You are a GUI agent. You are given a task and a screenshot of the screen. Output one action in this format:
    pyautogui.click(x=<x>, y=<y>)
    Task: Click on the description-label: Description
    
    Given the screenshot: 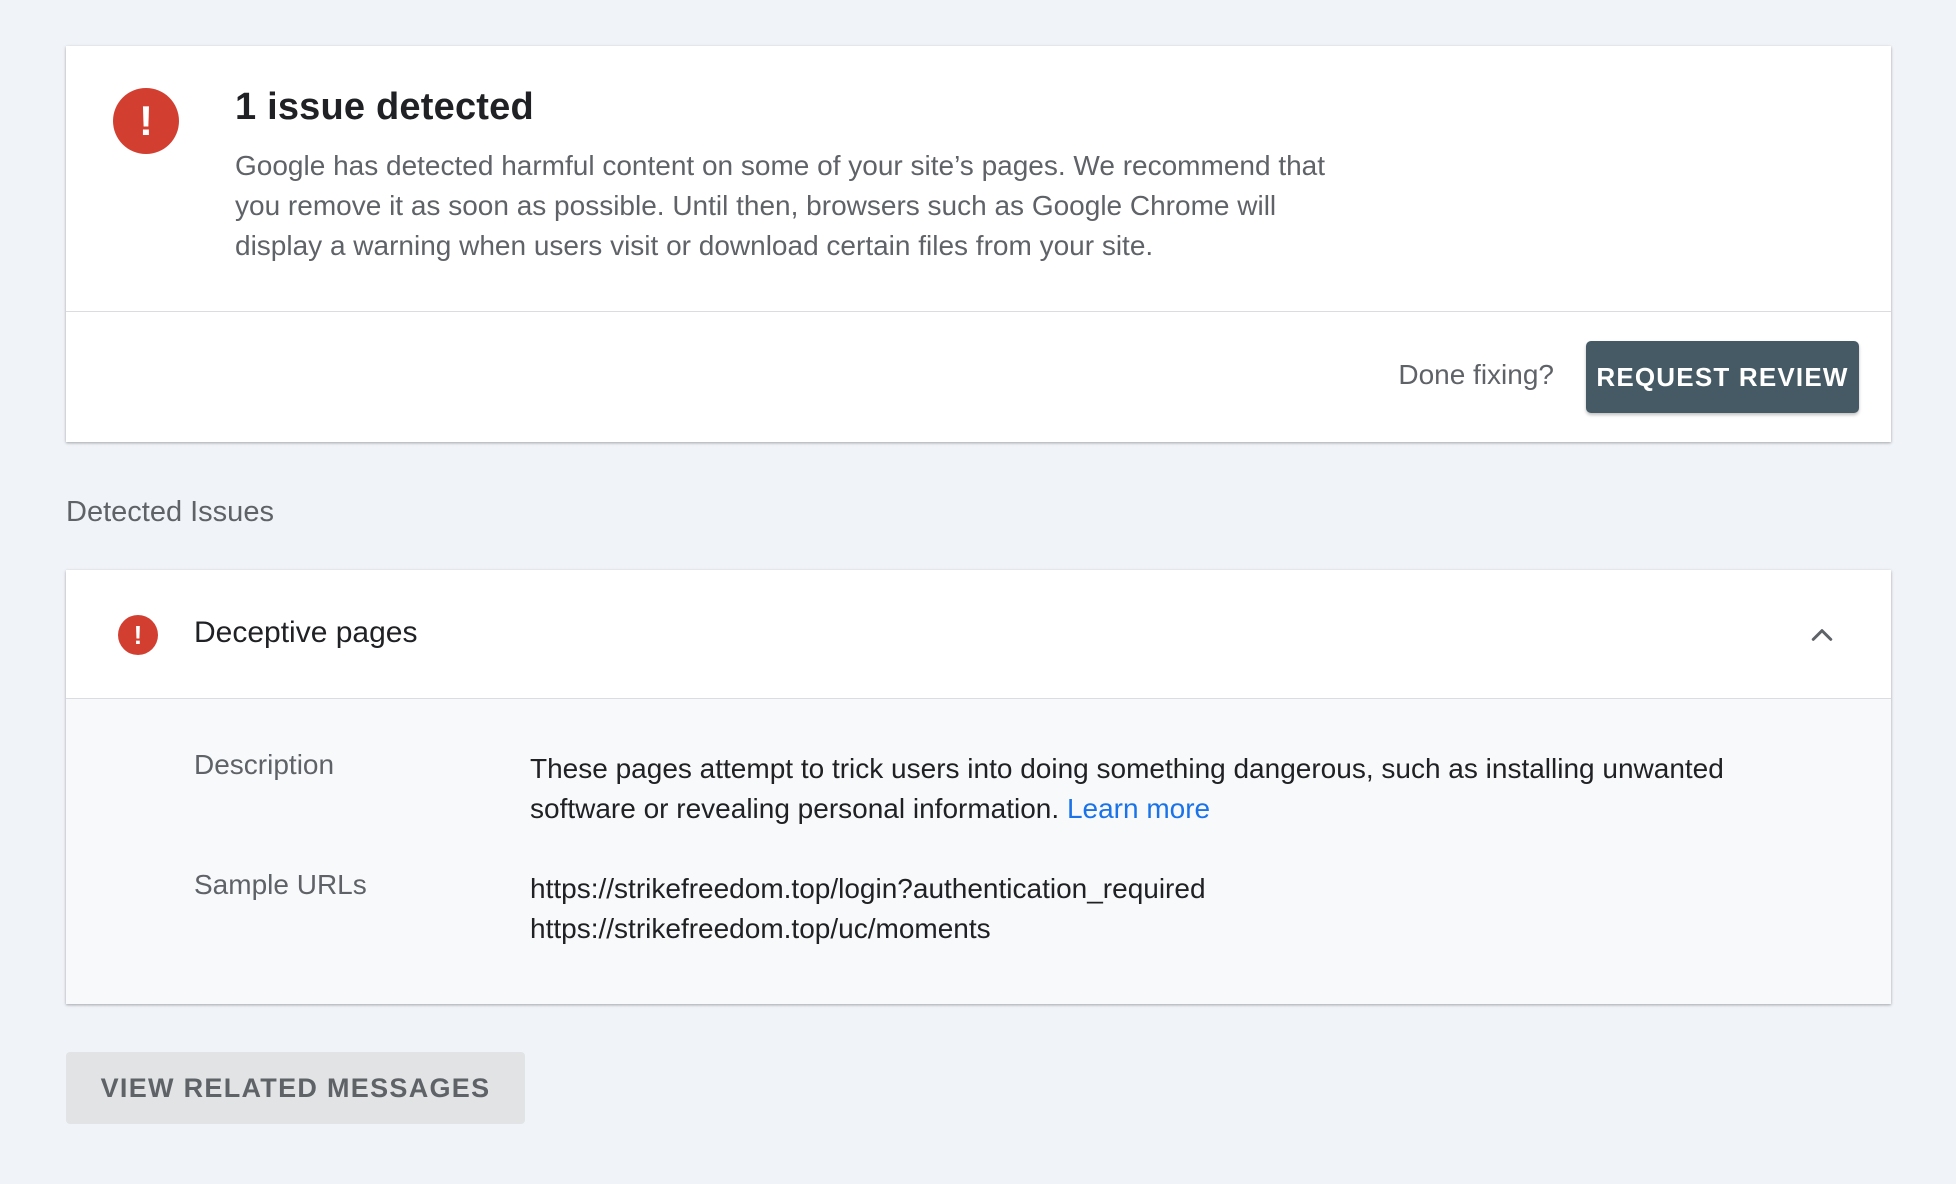 What is the action you would take?
    pyautogui.click(x=264, y=764)
    